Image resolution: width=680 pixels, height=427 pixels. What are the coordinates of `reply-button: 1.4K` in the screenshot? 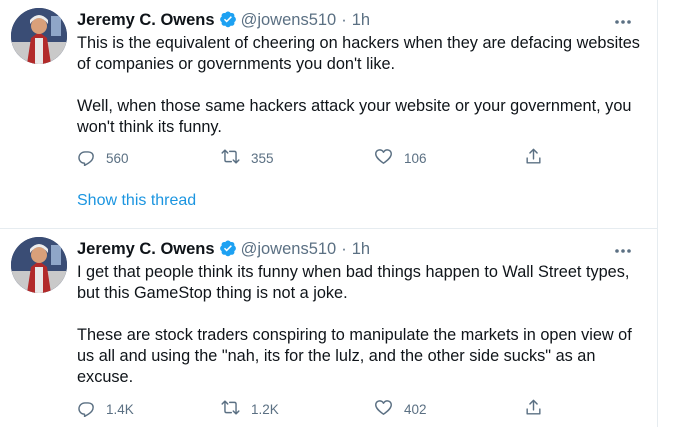 It's located at (105, 409).